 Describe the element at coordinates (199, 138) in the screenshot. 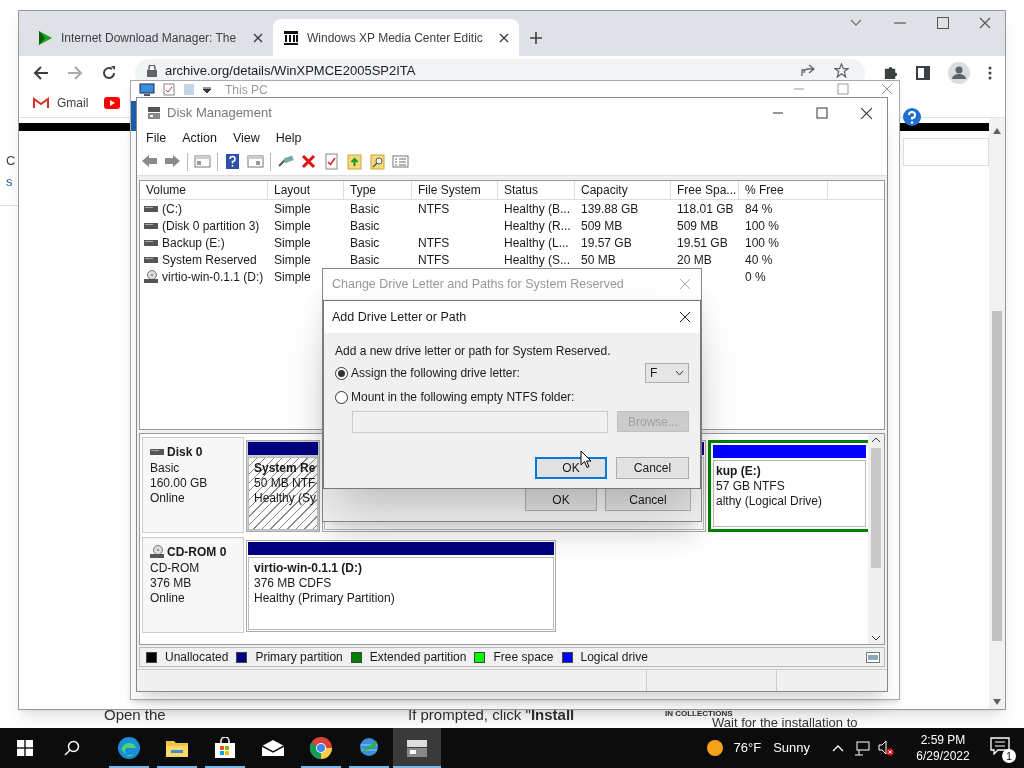

I see `menu-item: Action` at that location.